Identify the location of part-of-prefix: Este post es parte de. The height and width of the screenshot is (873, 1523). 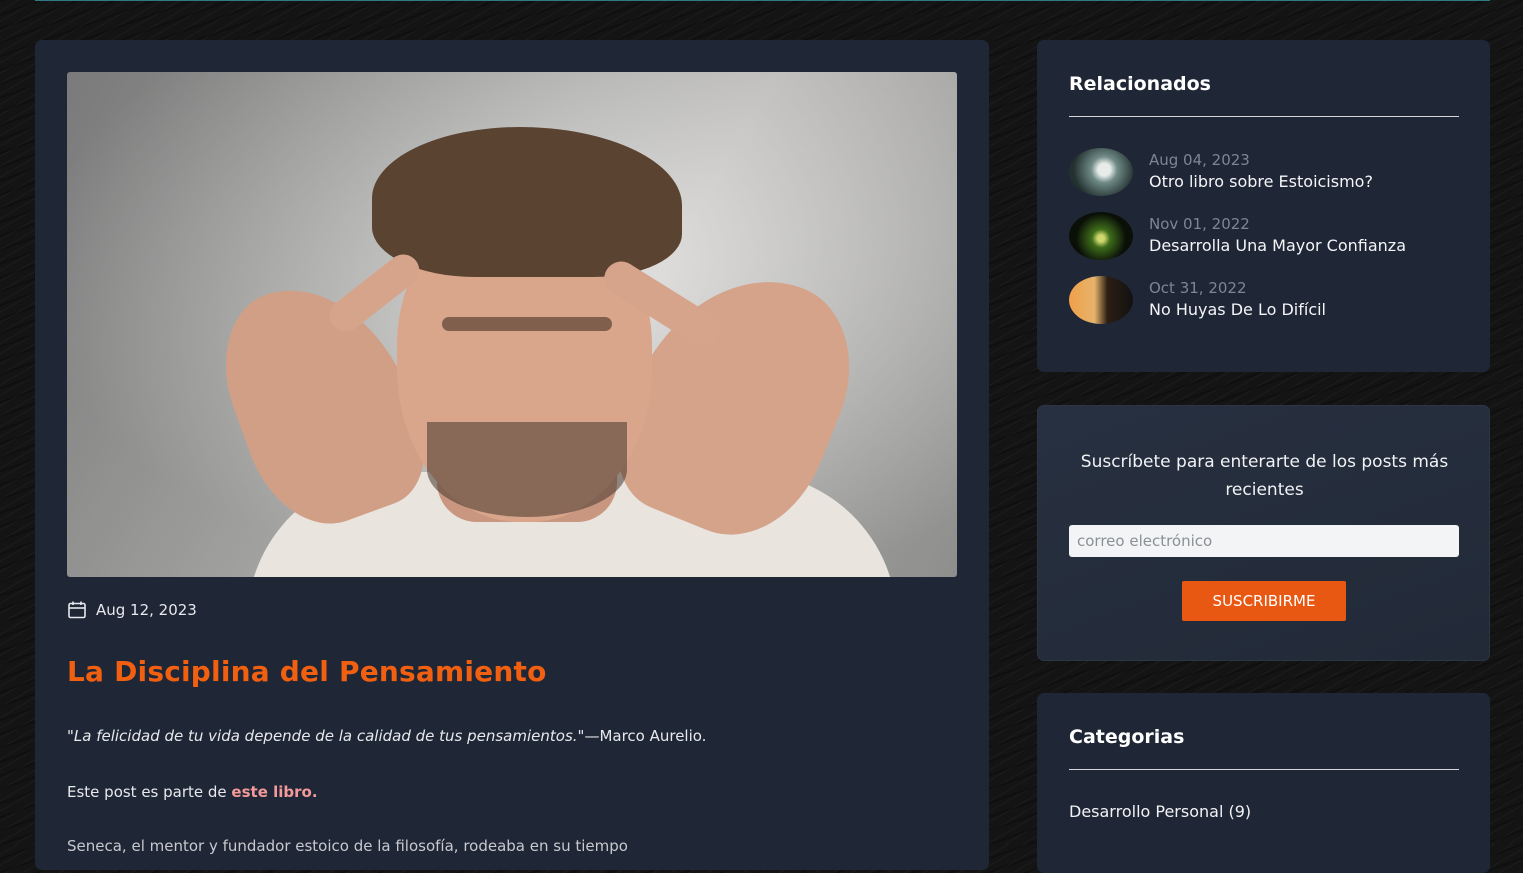
(149, 792).